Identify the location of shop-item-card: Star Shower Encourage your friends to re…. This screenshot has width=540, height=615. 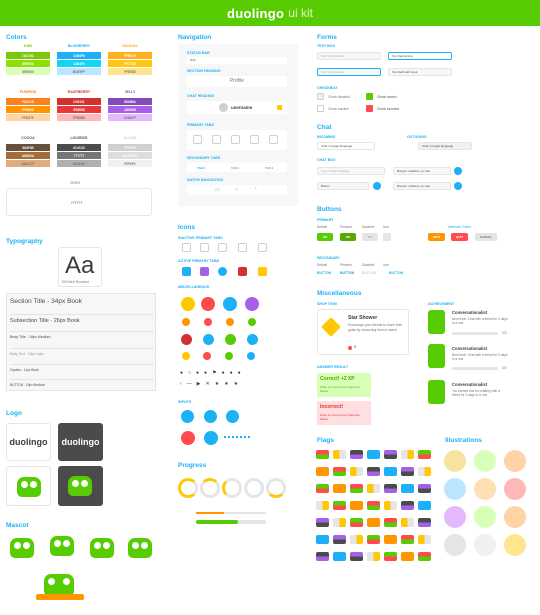
(363, 332).